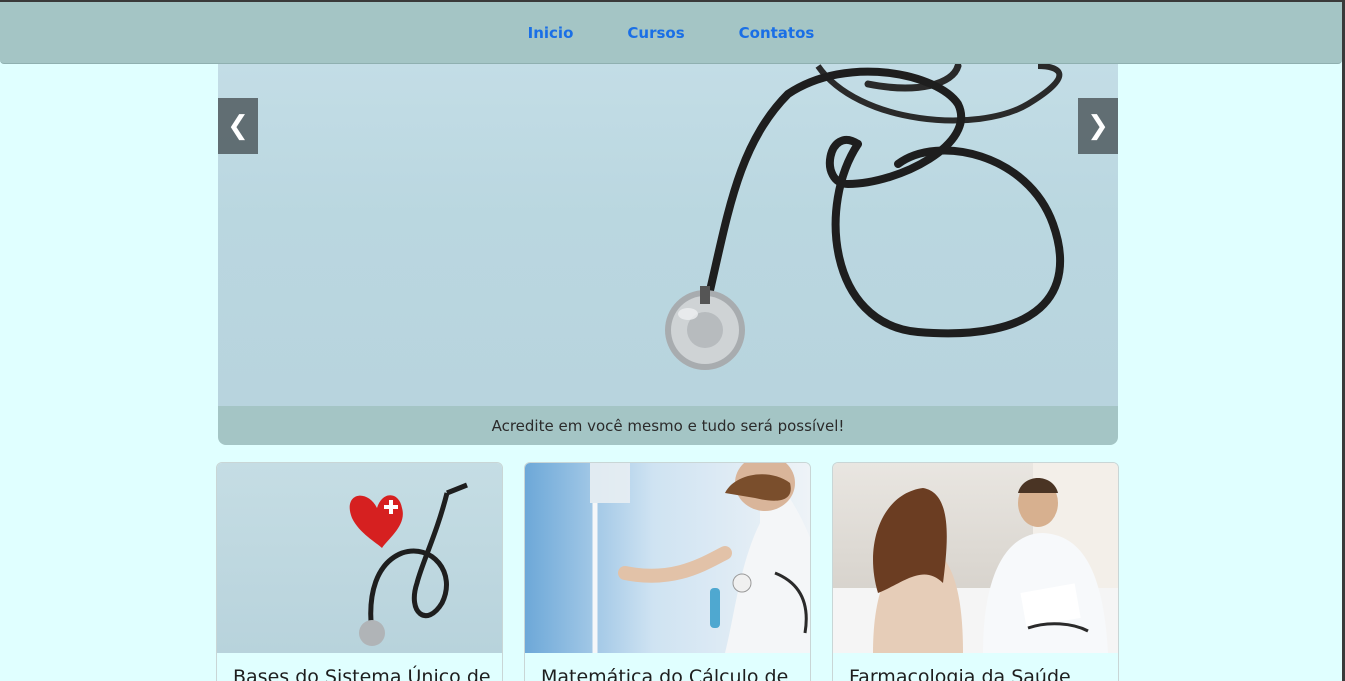 The height and width of the screenshot is (681, 1345). I want to click on course-card: Bases do Sistema Único de, so click(359, 571).